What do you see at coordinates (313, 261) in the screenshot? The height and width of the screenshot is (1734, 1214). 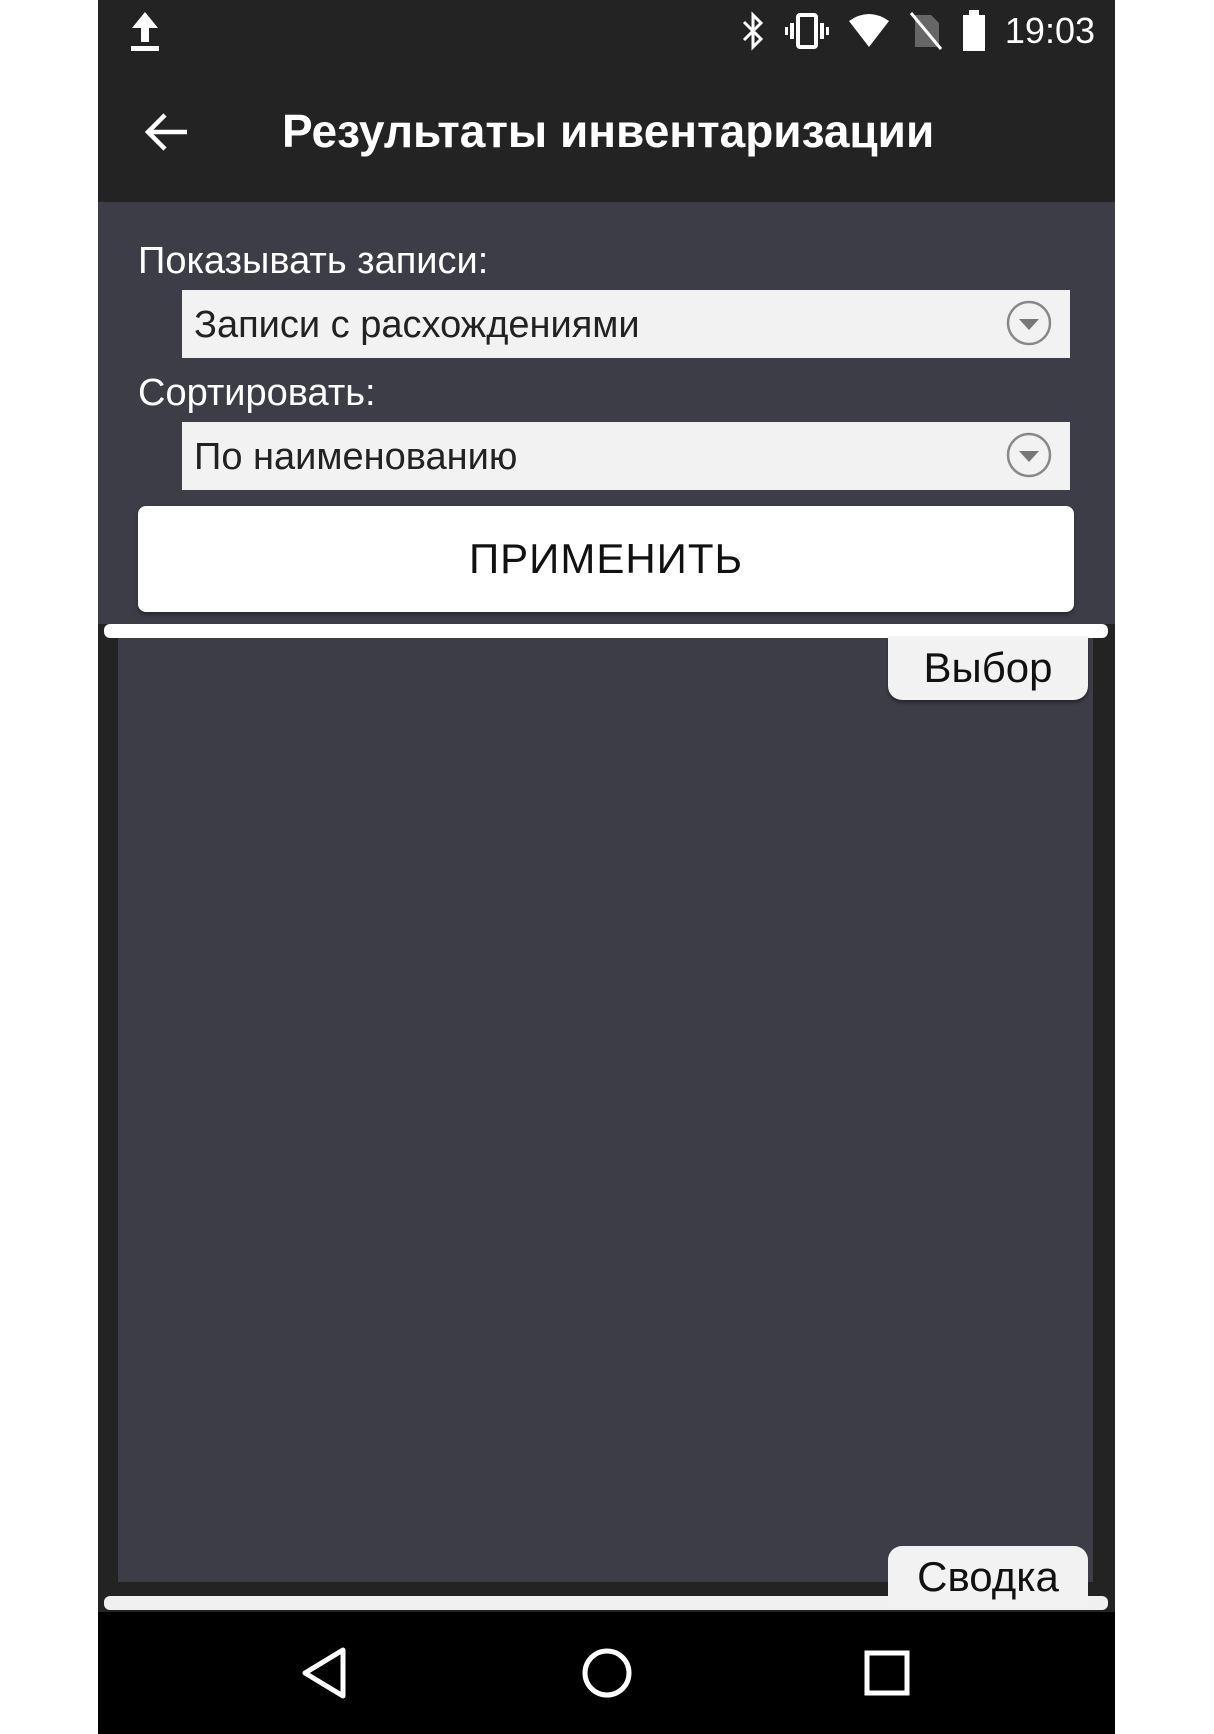 I see `show-records-label: Показывать записи:` at bounding box center [313, 261].